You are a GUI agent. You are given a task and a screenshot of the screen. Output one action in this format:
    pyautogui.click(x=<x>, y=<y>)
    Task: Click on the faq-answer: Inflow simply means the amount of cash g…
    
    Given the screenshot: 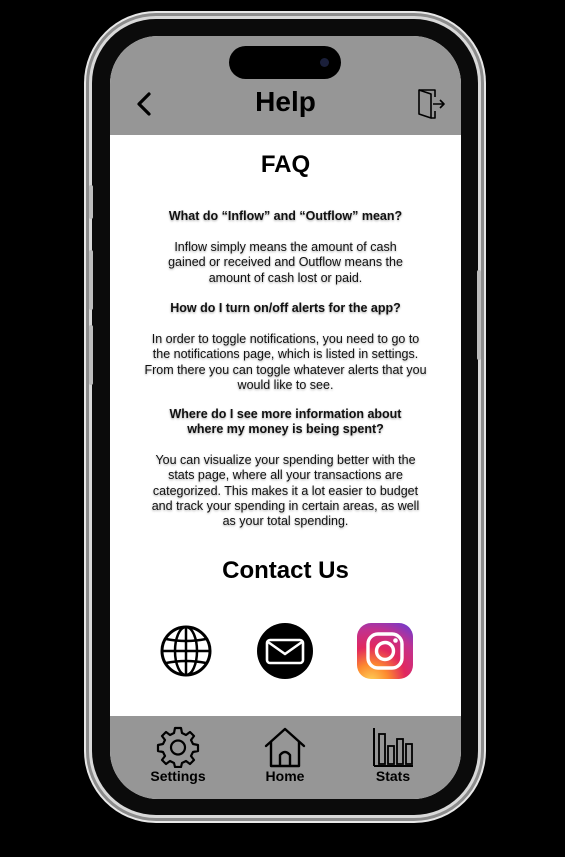 What is the action you would take?
    pyautogui.click(x=285, y=262)
    